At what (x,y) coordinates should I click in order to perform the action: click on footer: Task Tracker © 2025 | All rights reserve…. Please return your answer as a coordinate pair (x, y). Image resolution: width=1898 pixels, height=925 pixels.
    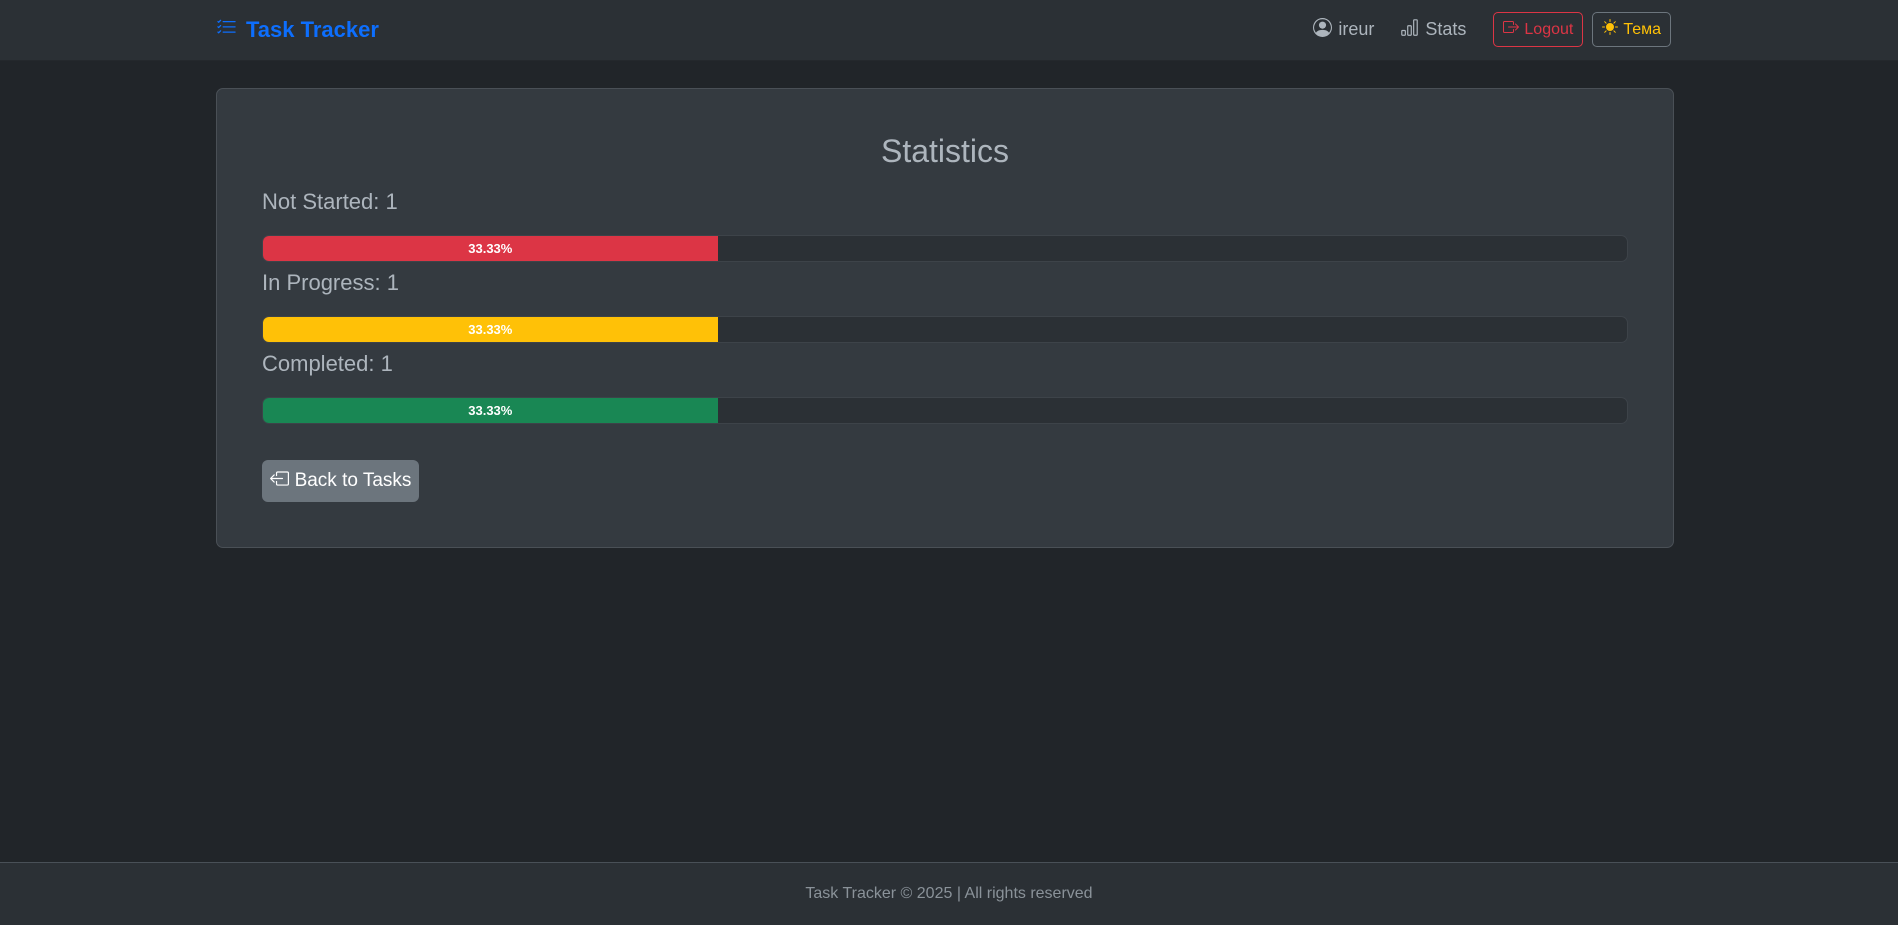
    Looking at the image, I should click on (949, 893).